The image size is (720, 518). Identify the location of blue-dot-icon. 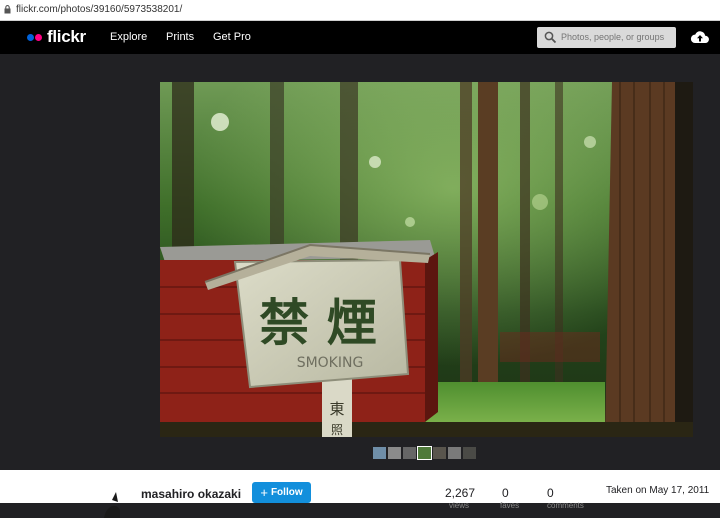
(30, 37).